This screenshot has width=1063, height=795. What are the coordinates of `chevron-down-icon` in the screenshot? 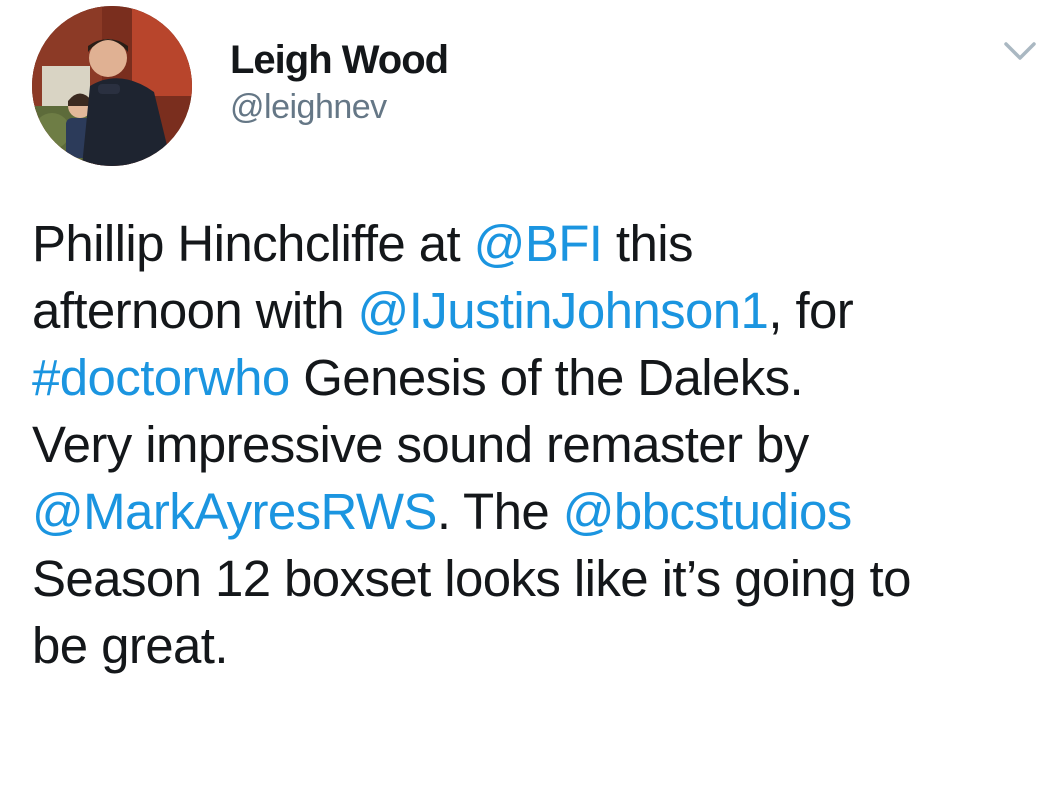 It's located at (1020, 51).